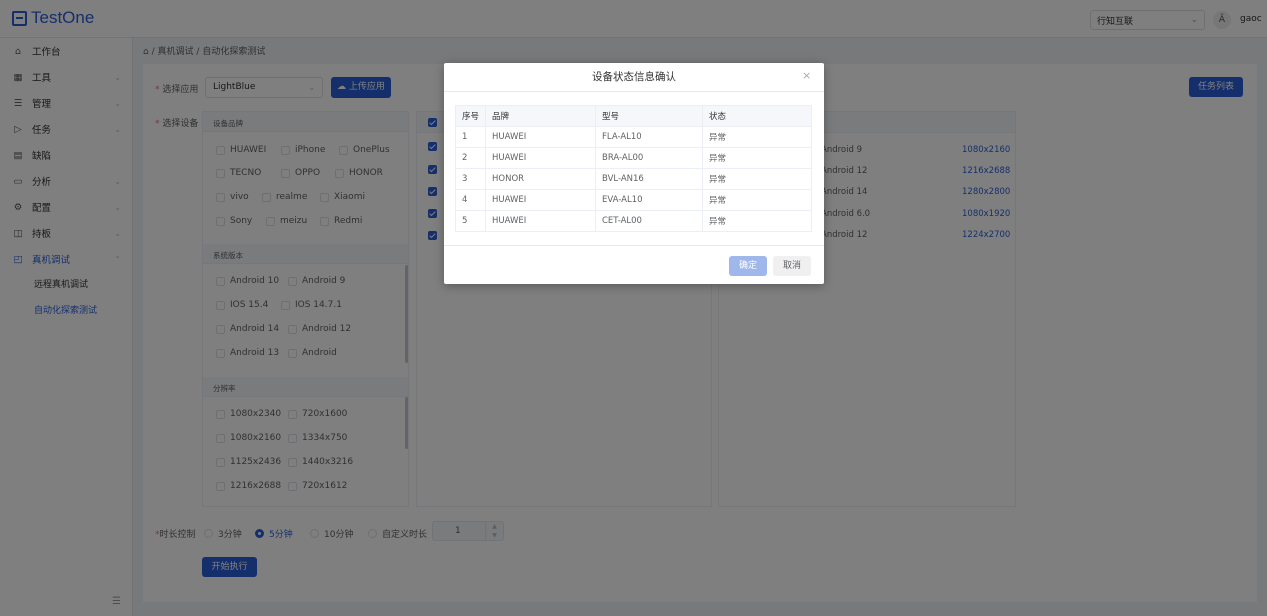 The width and height of the screenshot is (1267, 616). Describe the element at coordinates (470, 200) in the screenshot. I see `table-cell: 4` at that location.